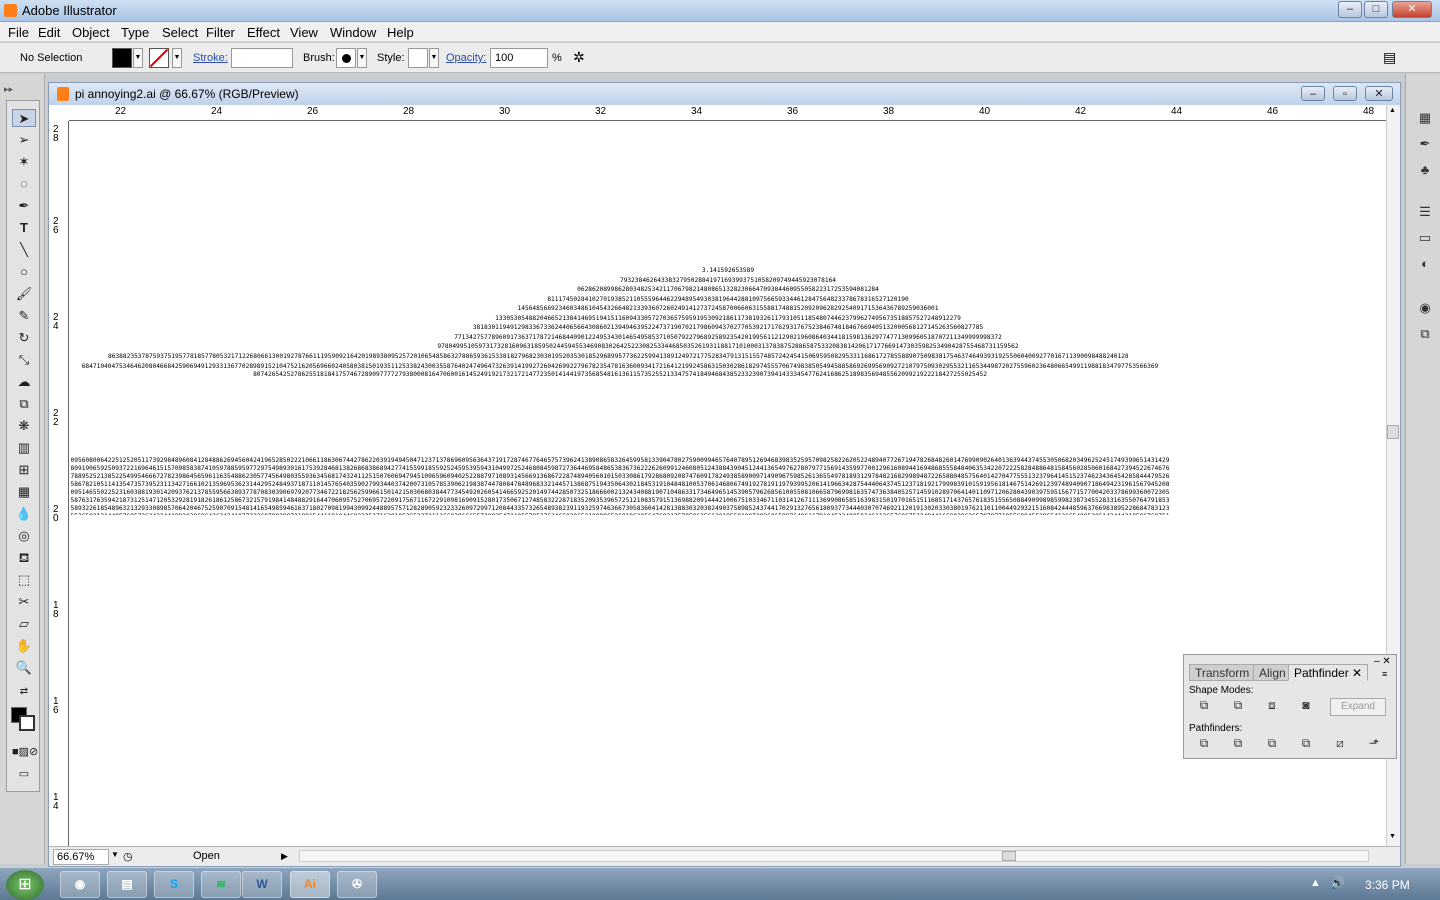  I want to click on status-menu-icon: ▶, so click(284, 856).